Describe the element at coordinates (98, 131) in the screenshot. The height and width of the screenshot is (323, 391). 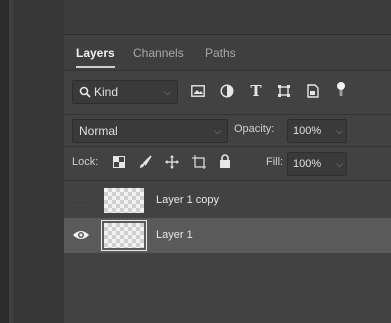
I see `blend-mode-value: Normal` at that location.